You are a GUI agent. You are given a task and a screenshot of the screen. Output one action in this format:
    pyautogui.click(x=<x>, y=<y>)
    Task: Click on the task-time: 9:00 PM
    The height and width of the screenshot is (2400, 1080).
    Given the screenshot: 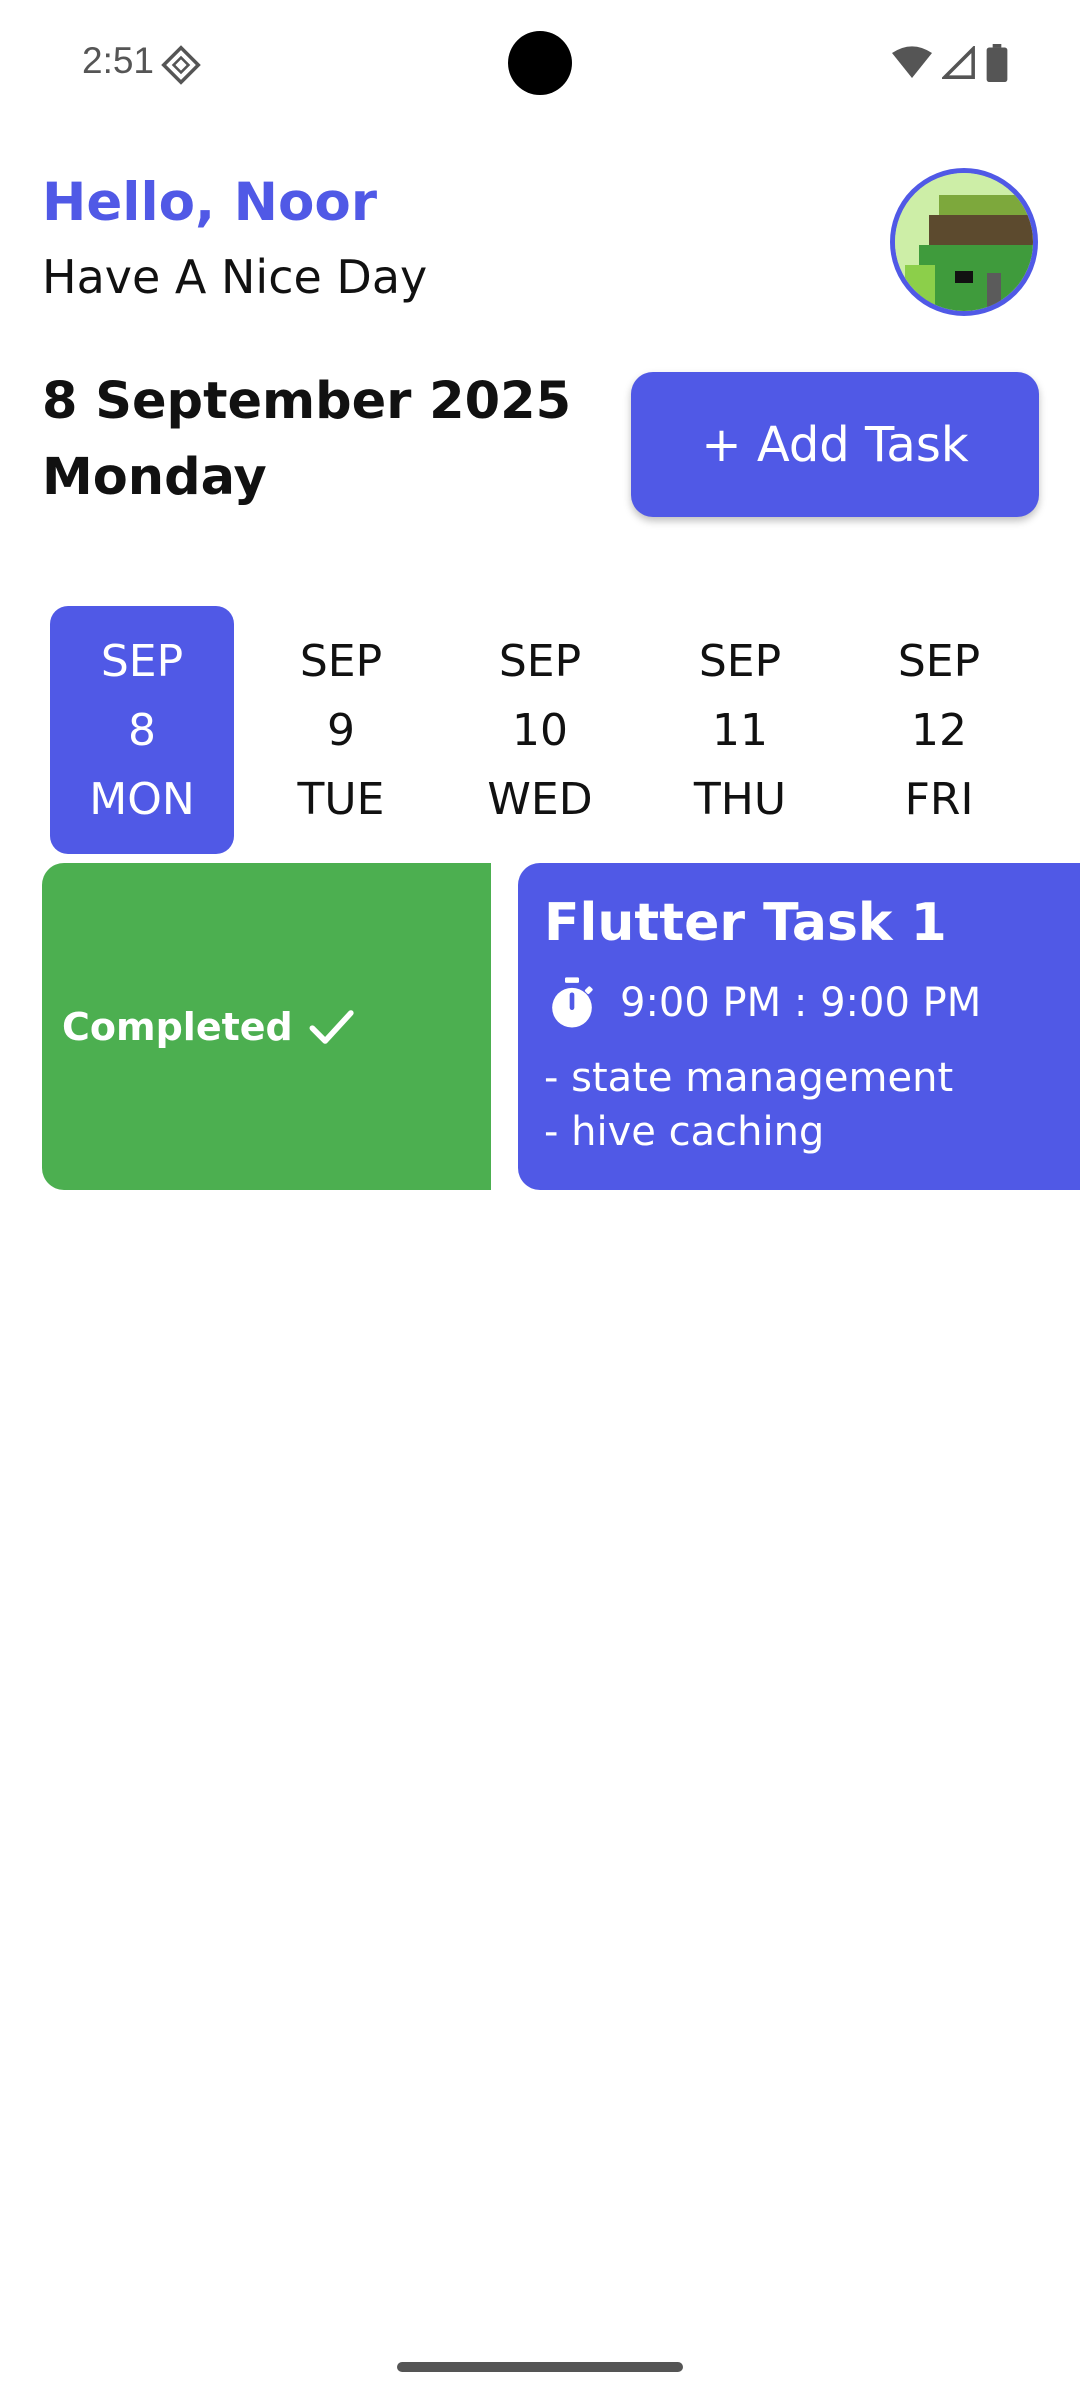 What is the action you would take?
    pyautogui.click(x=801, y=1003)
    